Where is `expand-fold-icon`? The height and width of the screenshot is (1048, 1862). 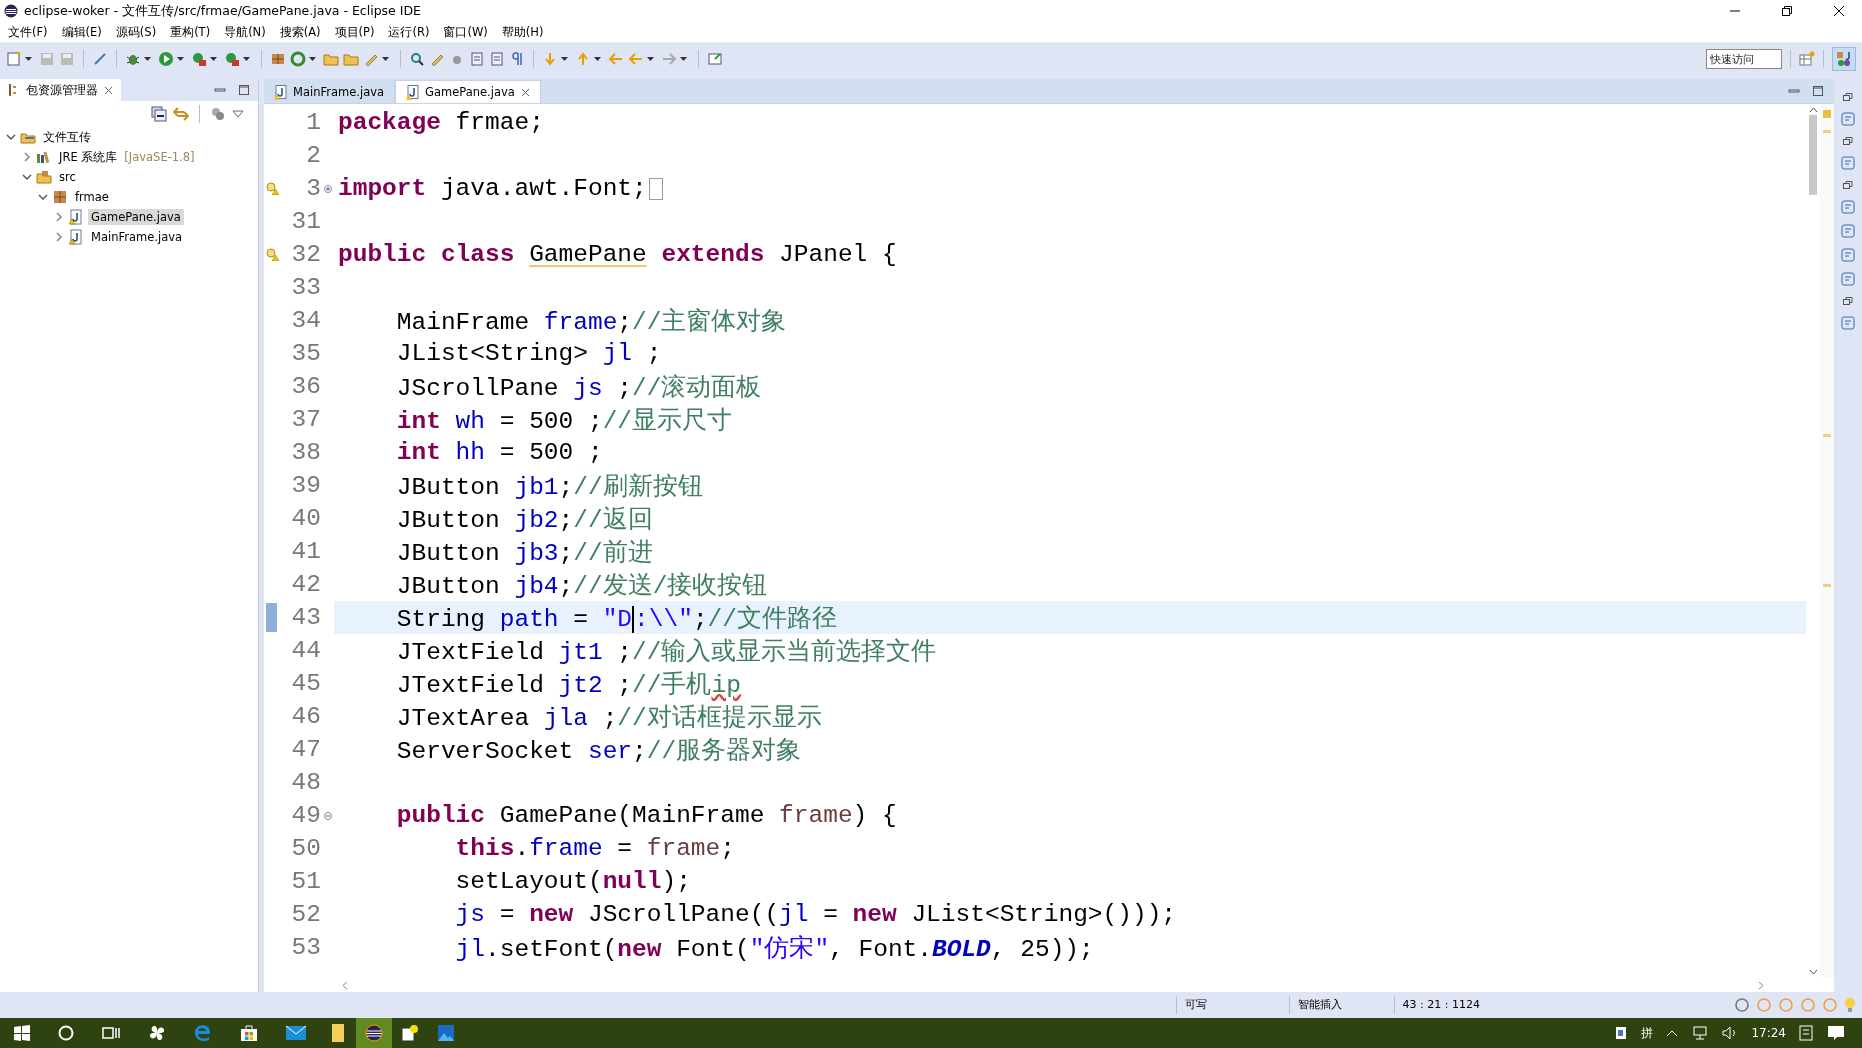 expand-fold-icon is located at coordinates (327, 188).